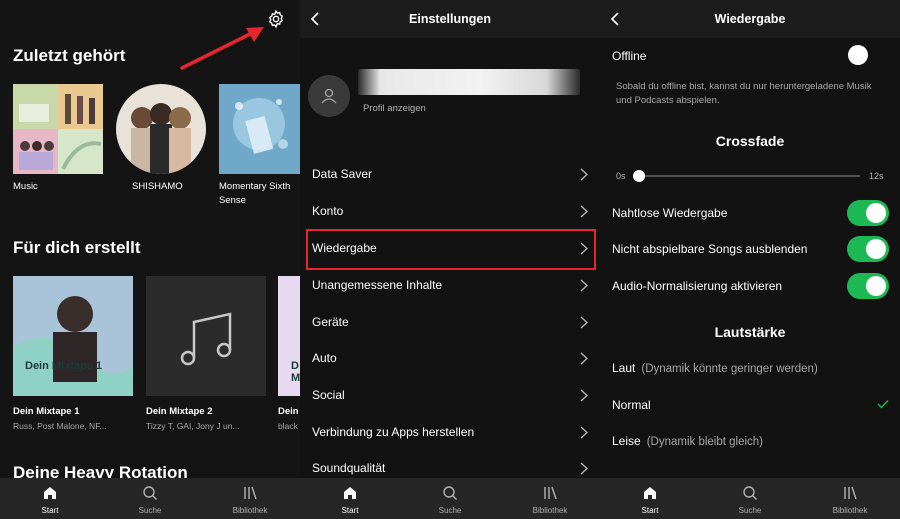 The height and width of the screenshot is (519, 900). What do you see at coordinates (705, 442) in the screenshot?
I see `volume-option-hint: (Dynamik bleibt gleich)` at bounding box center [705, 442].